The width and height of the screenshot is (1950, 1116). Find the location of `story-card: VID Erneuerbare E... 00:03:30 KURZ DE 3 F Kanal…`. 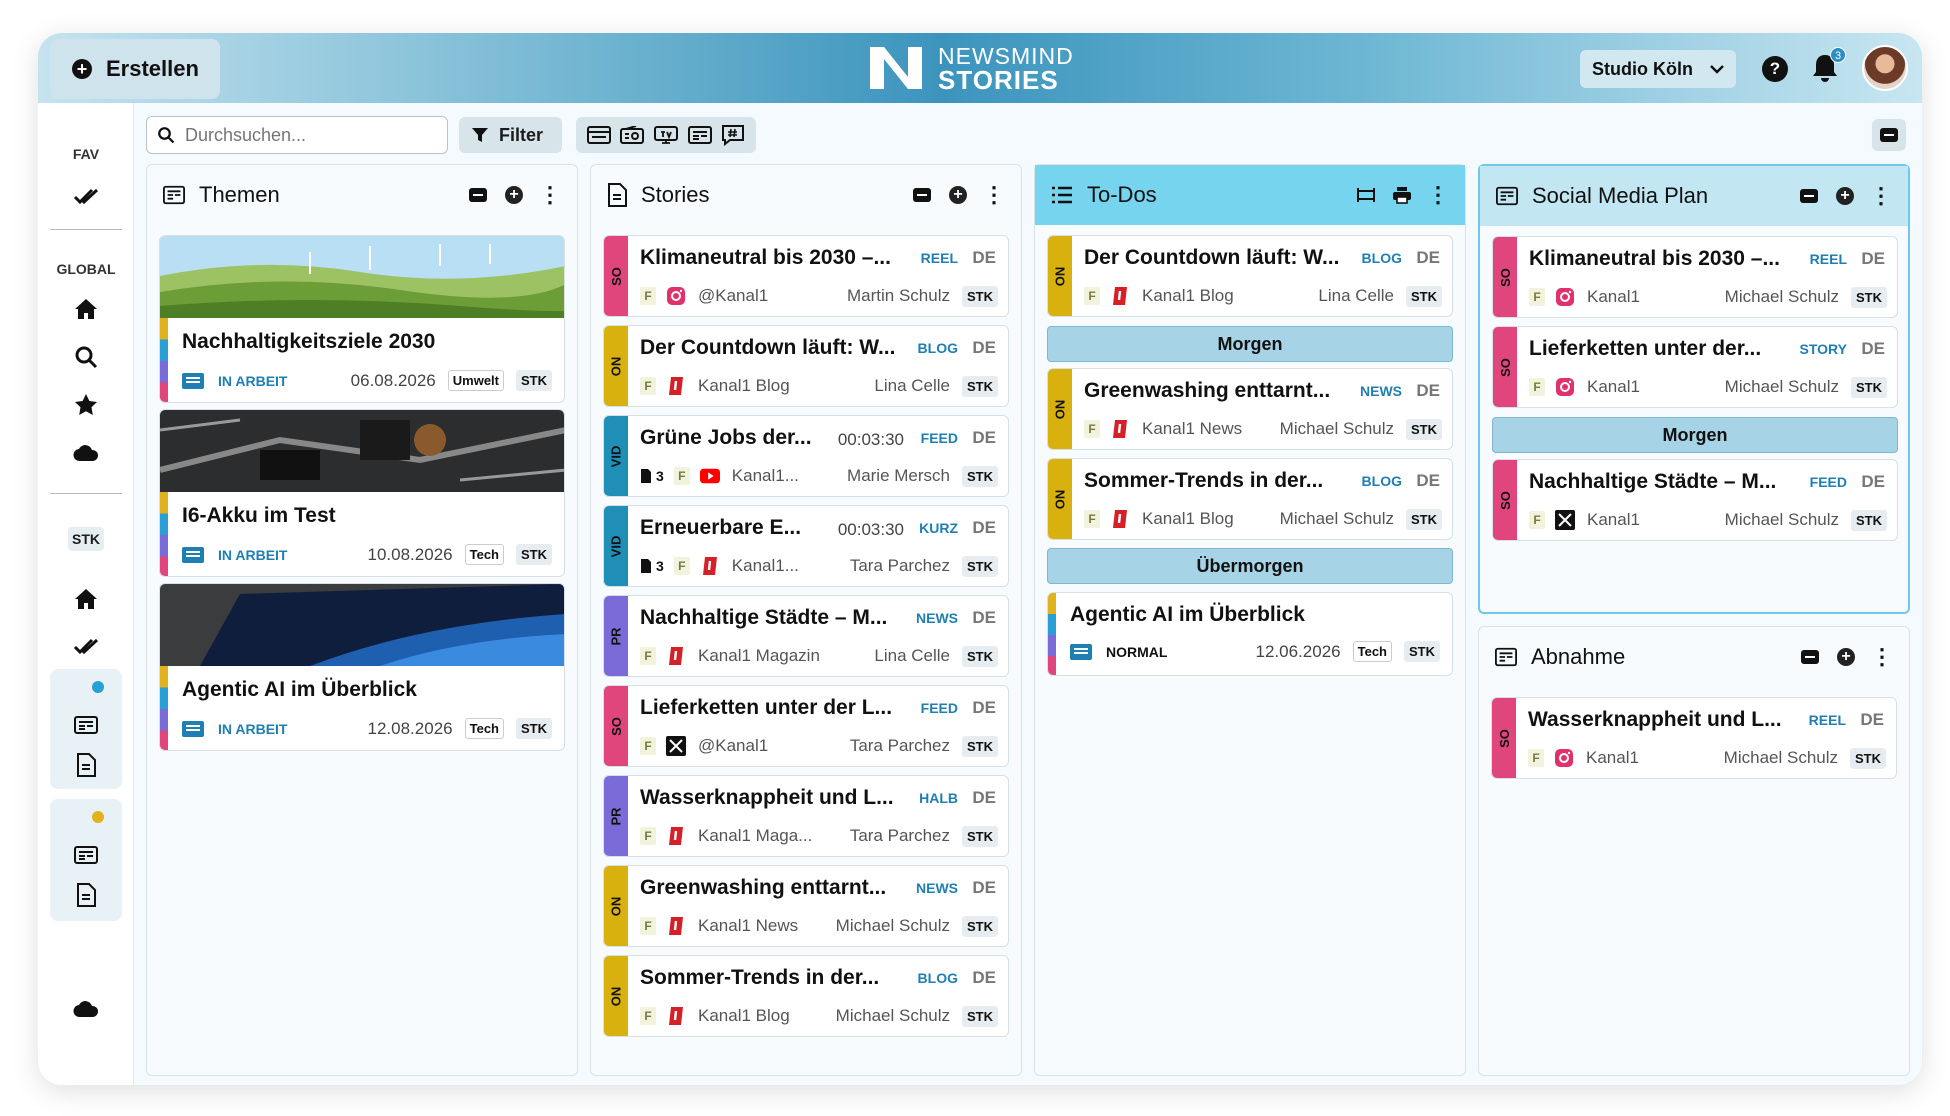

story-card: VID Erneuerbare E... 00:03:30 KURZ DE 3 F Kanal… is located at coordinates (806, 546).